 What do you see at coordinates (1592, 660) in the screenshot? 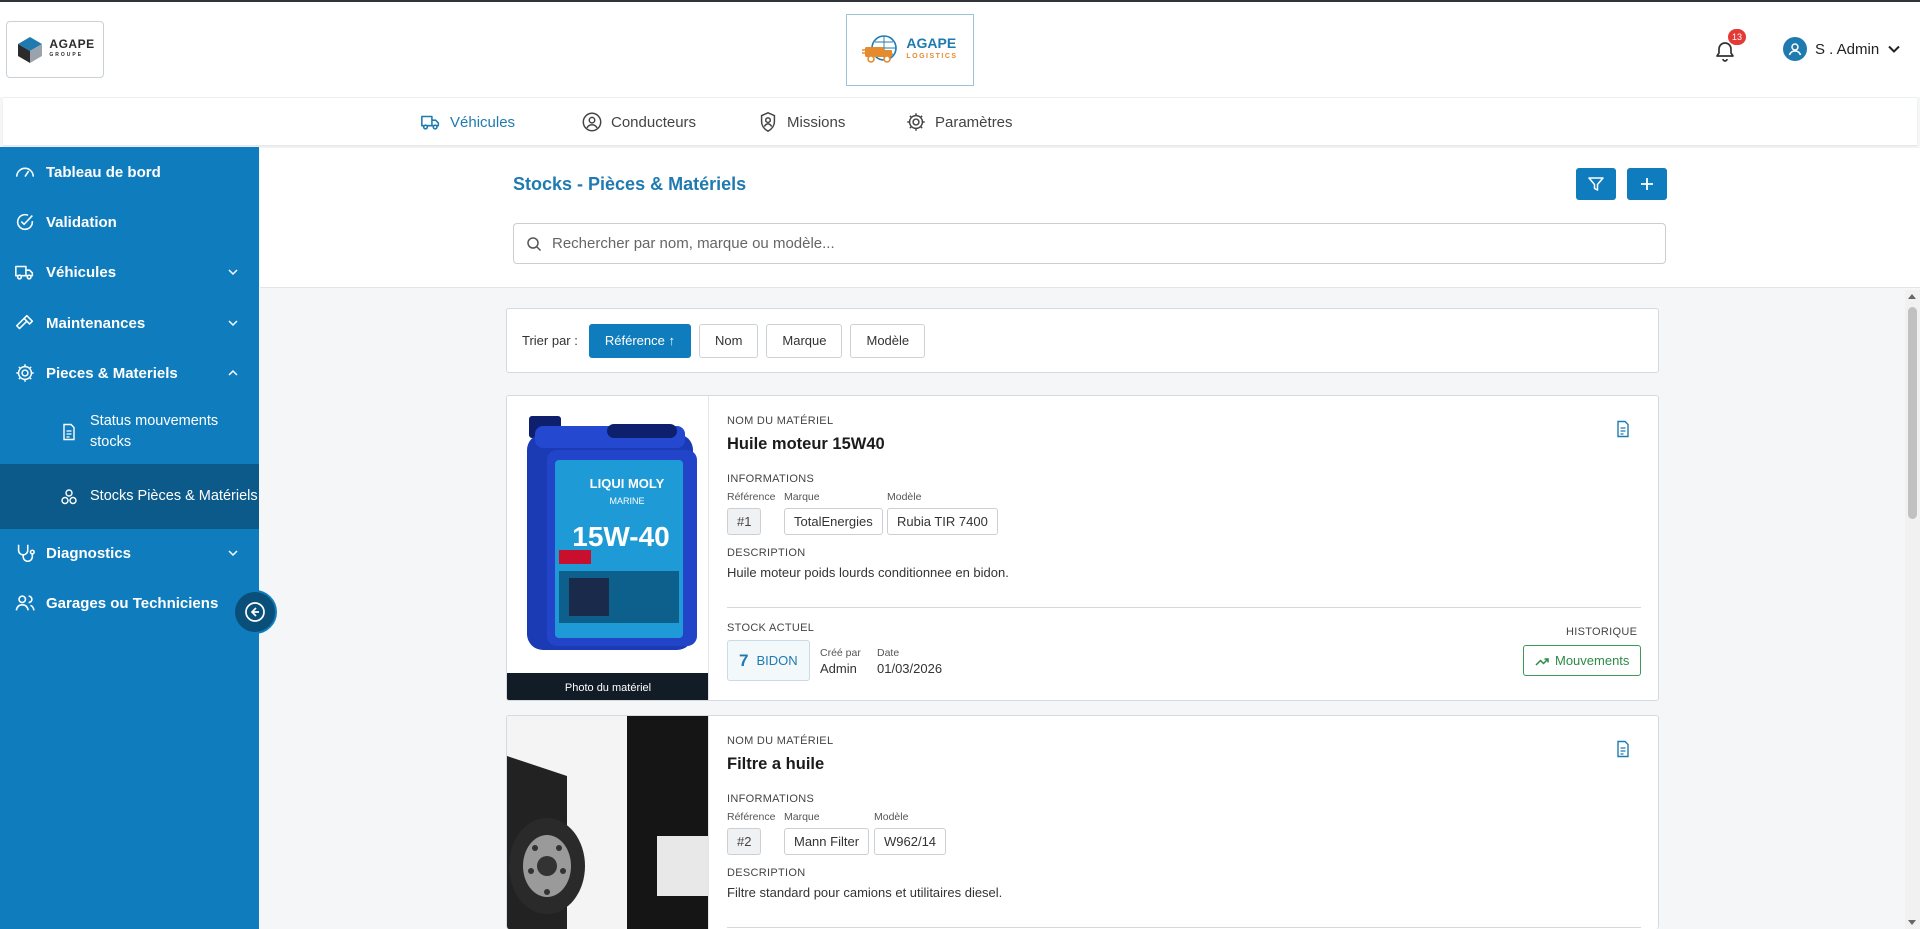
I see `movements-button-label: Mouvements` at bounding box center [1592, 660].